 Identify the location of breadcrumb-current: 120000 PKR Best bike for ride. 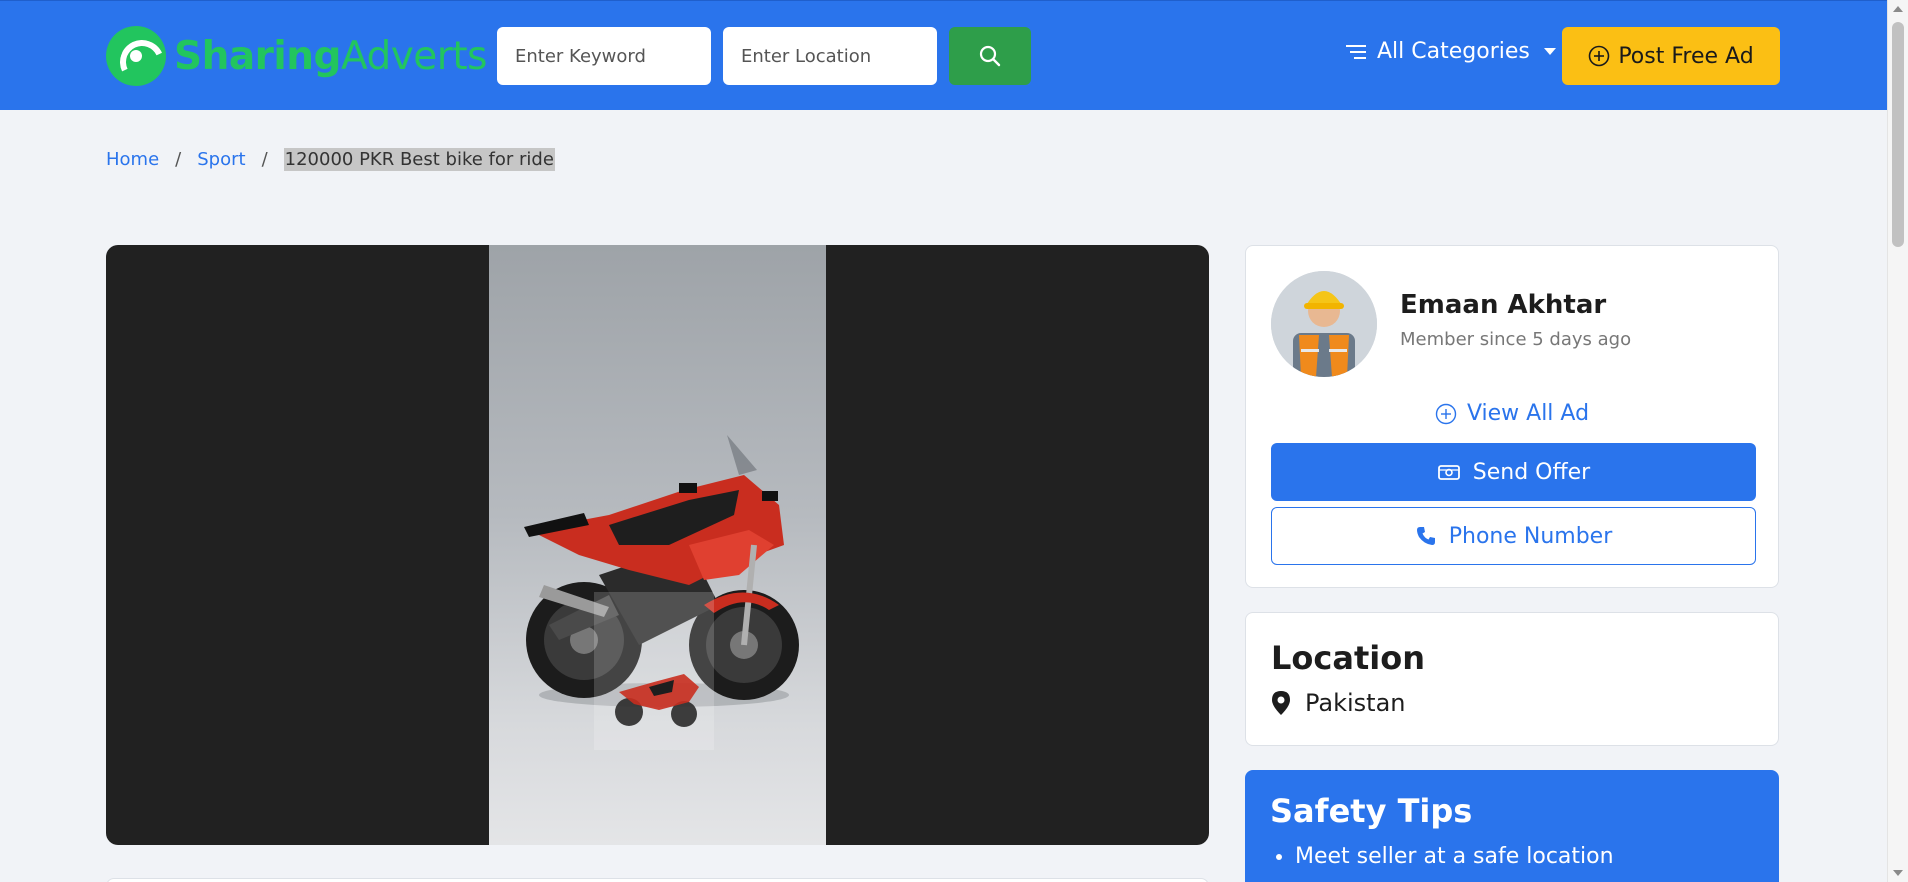
(419, 159).